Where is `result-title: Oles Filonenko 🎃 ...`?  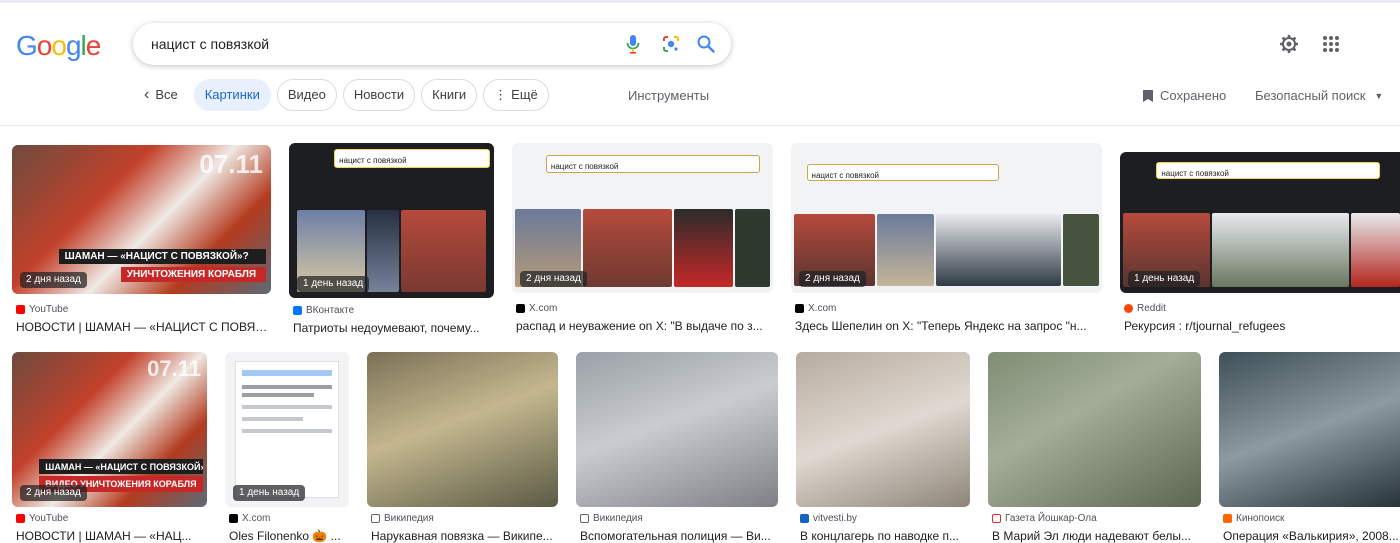 result-title: Oles Filonenko 🎃 ... is located at coordinates (289, 536).